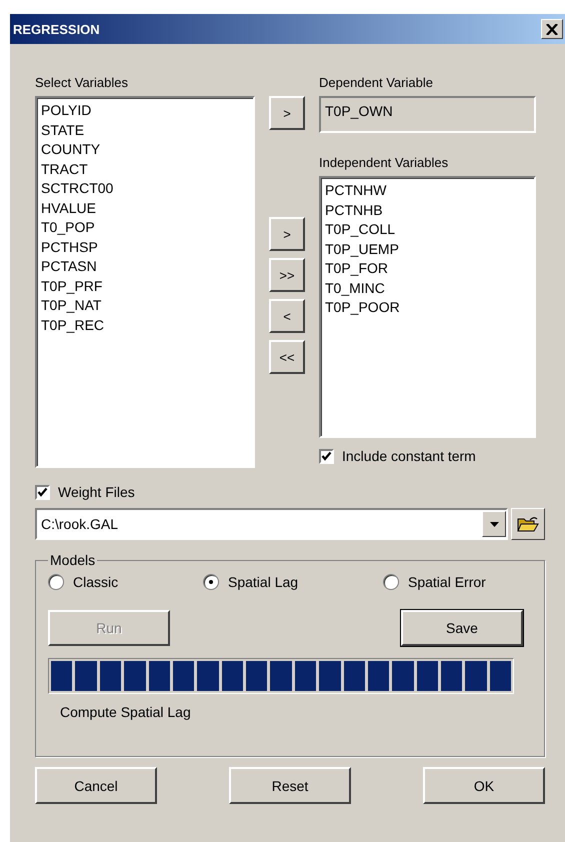 This screenshot has height=842, width=565. I want to click on checkbox-label: Weight Files, so click(96, 492).